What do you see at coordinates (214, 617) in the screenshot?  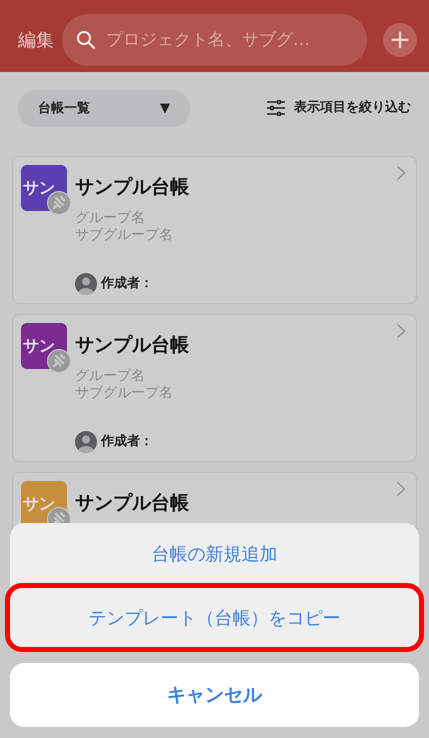 I see `action-item: テンプレート（台帳）をコピー` at bounding box center [214, 617].